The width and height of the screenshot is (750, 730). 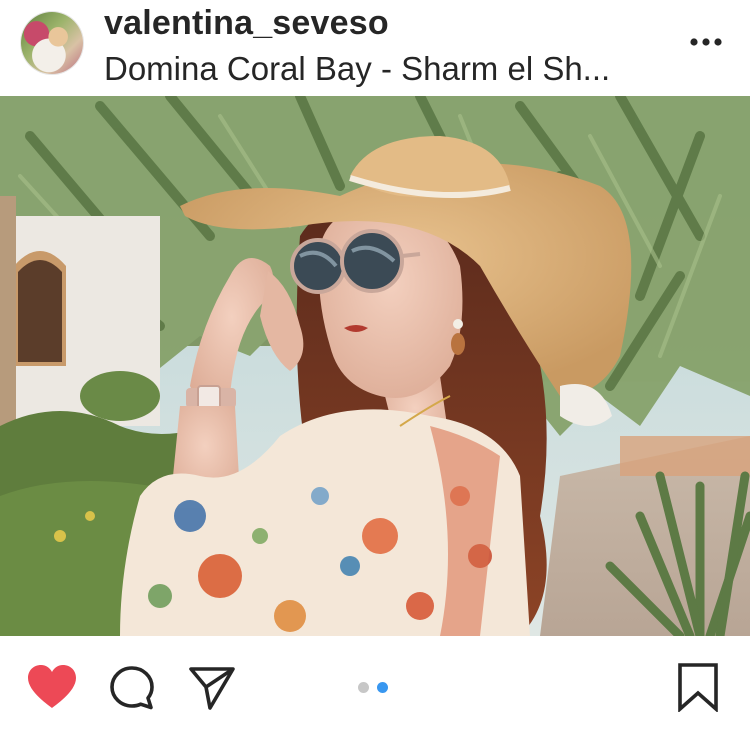 I want to click on username: valentina_seveso, so click(x=246, y=23).